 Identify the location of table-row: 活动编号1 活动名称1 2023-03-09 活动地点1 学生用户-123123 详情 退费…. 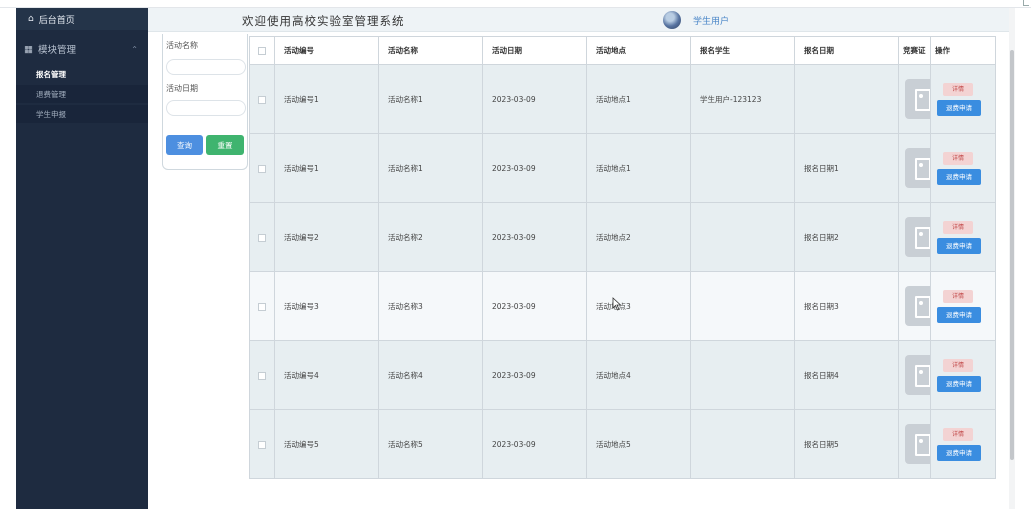
(622, 99).